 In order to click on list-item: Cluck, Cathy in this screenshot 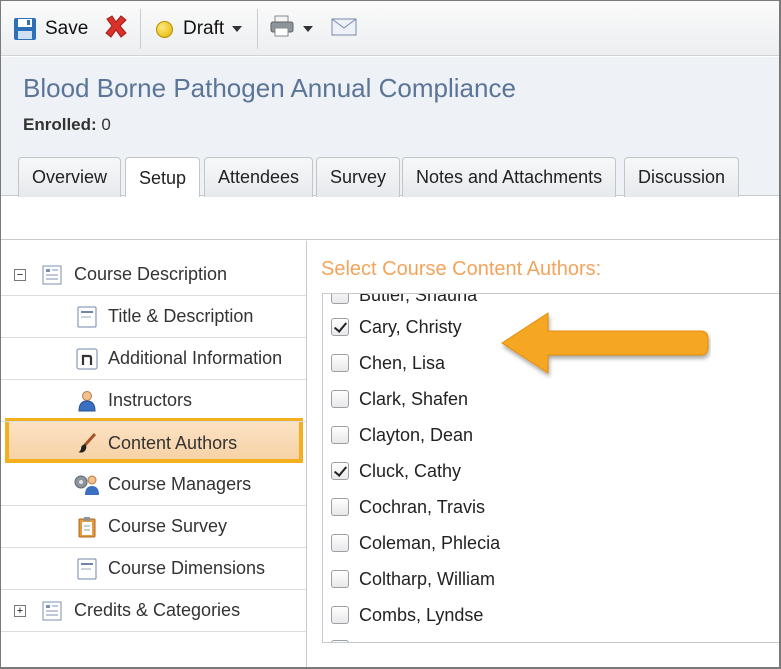, I will do `click(396, 471)`.